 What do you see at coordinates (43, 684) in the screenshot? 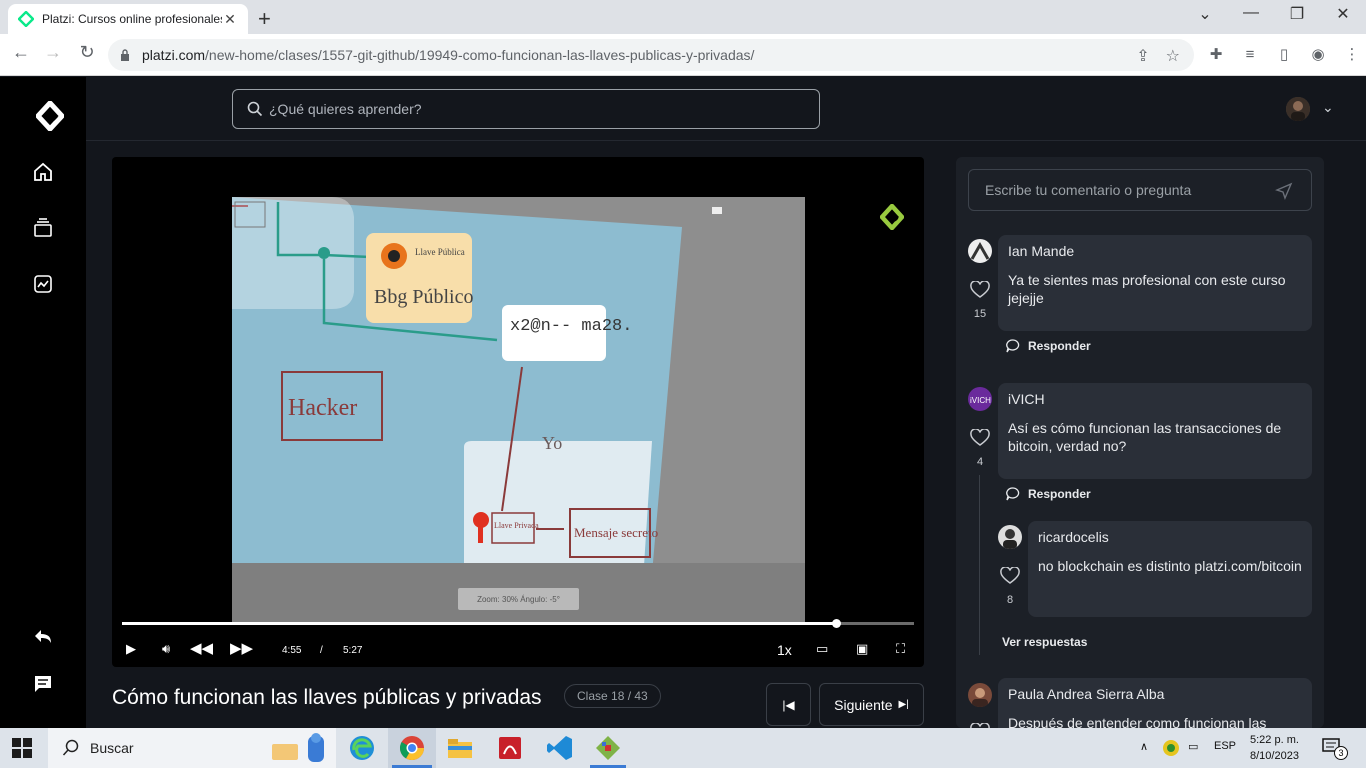
I see `chat-icon` at bounding box center [43, 684].